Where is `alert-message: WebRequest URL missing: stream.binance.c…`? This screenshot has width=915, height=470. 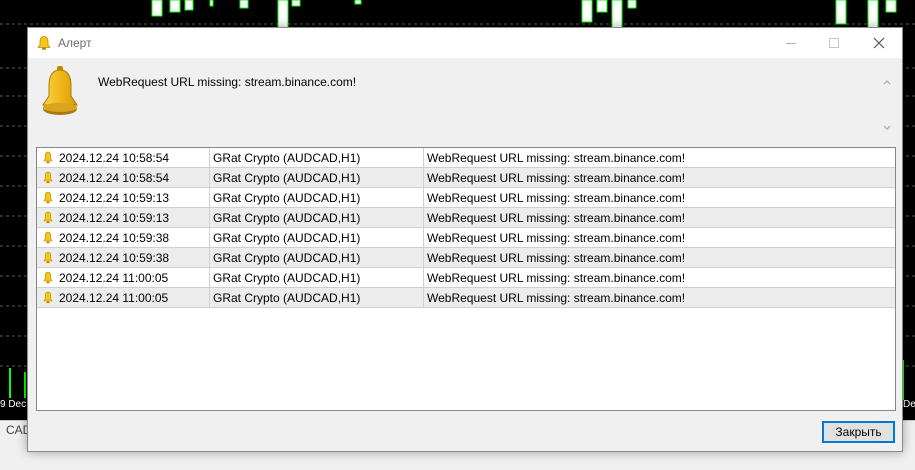 alert-message: WebRequest URL missing: stream.binance.c… is located at coordinates (227, 82).